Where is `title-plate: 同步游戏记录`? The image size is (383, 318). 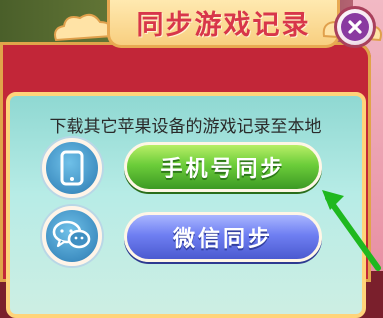
title-plate: 同步游戏记录 is located at coordinates (223, 24).